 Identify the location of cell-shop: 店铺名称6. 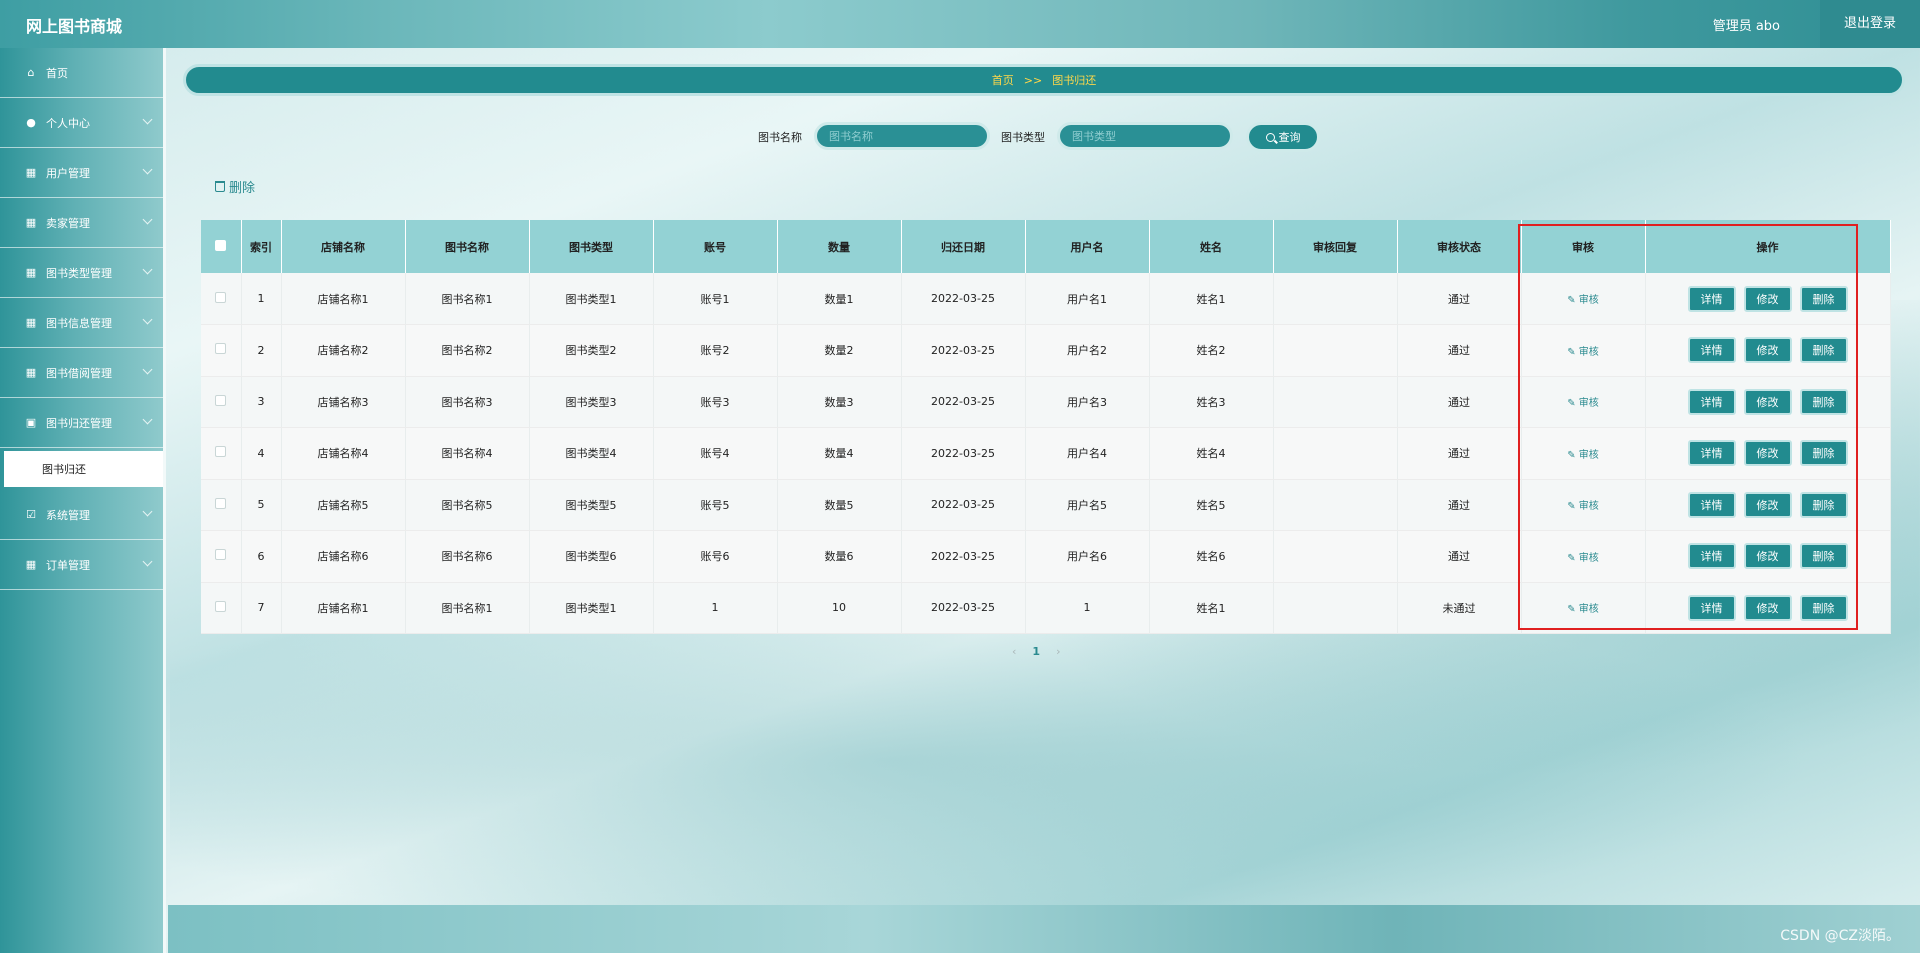
(343, 556).